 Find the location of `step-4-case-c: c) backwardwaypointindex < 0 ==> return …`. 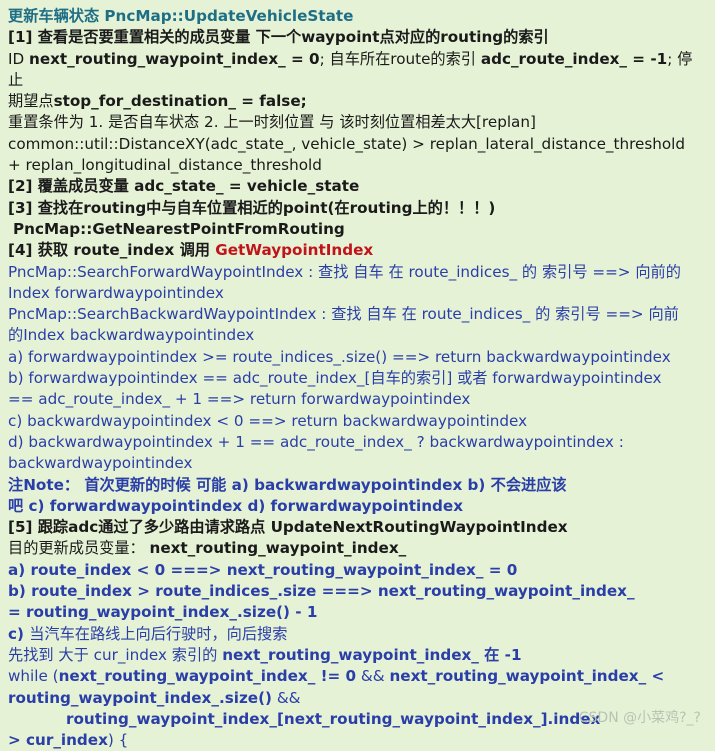

step-4-case-c: c) backwardwaypointindex < 0 ==> return … is located at coordinates (268, 420).